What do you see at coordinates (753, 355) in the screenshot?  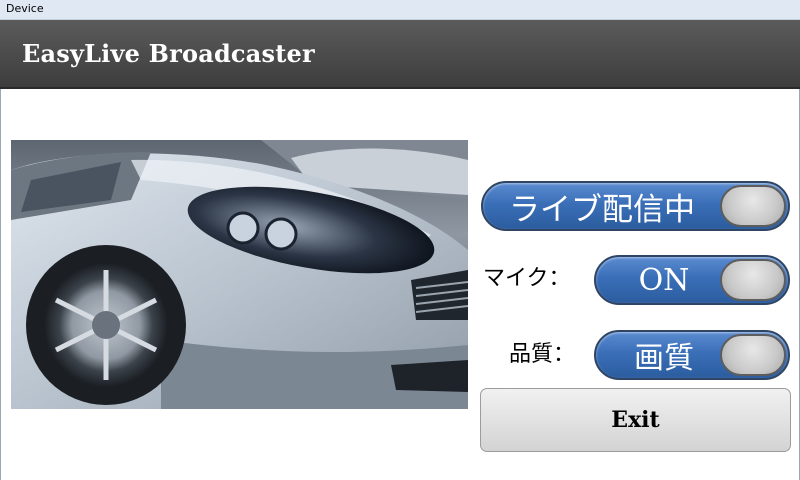 I see `quality-toggle-knob` at bounding box center [753, 355].